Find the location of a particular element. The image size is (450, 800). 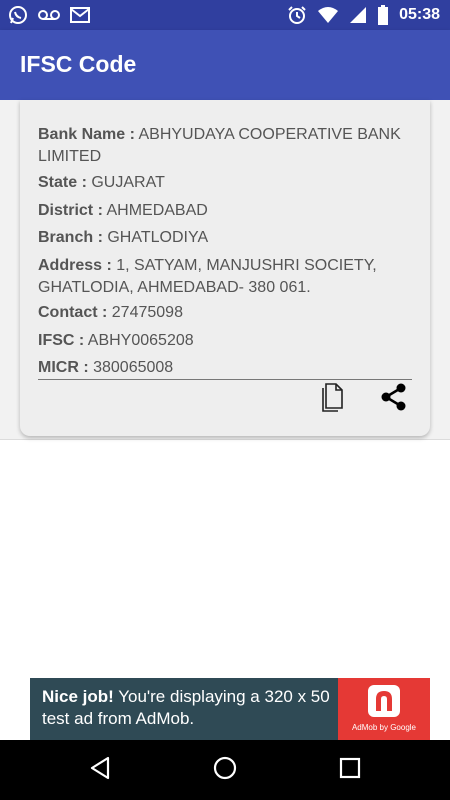

notification-icons is located at coordinates (49, 15).